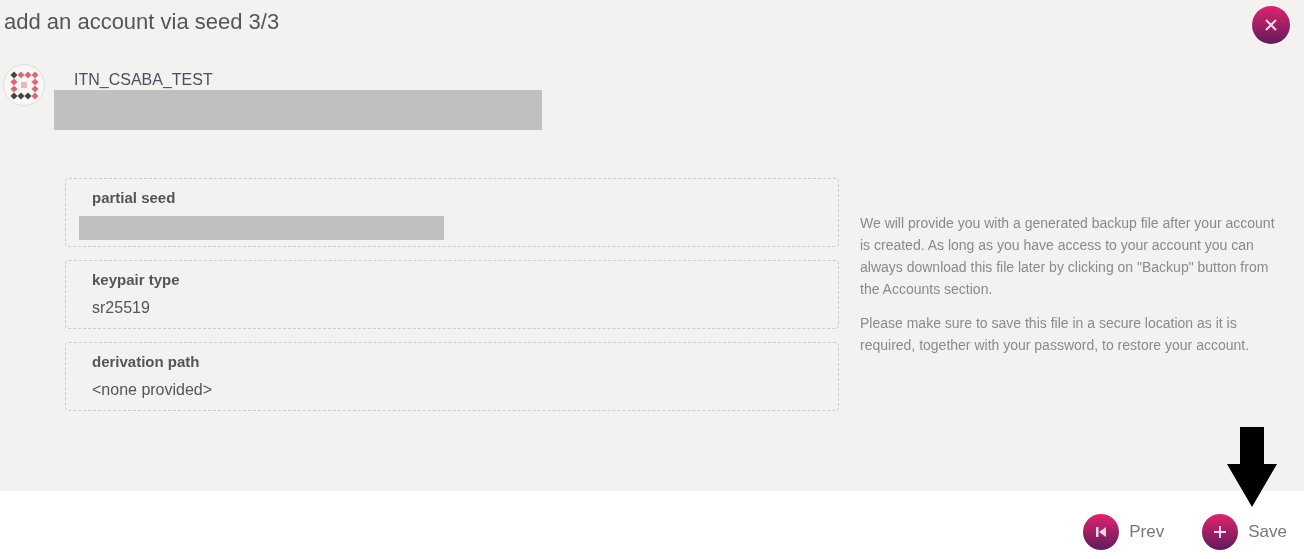  I want to click on field-label: keypair type, so click(136, 280).